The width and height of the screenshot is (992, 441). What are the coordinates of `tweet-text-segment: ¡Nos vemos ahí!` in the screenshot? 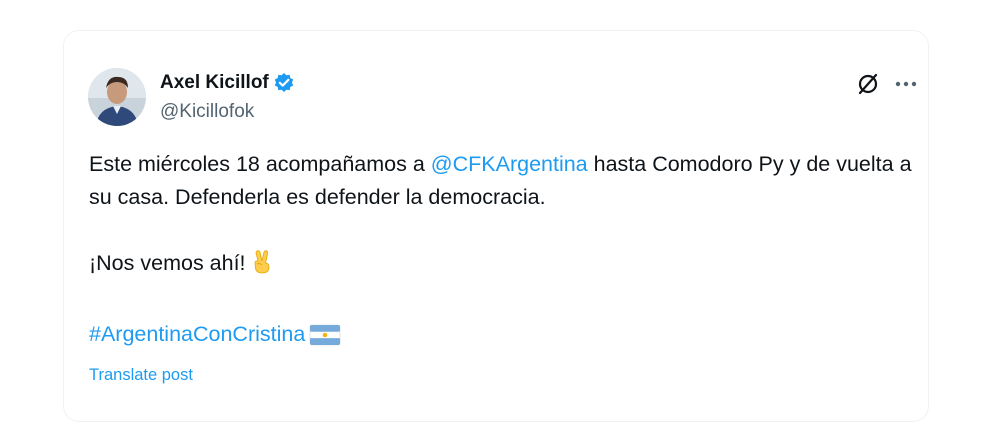 It's located at (167, 263).